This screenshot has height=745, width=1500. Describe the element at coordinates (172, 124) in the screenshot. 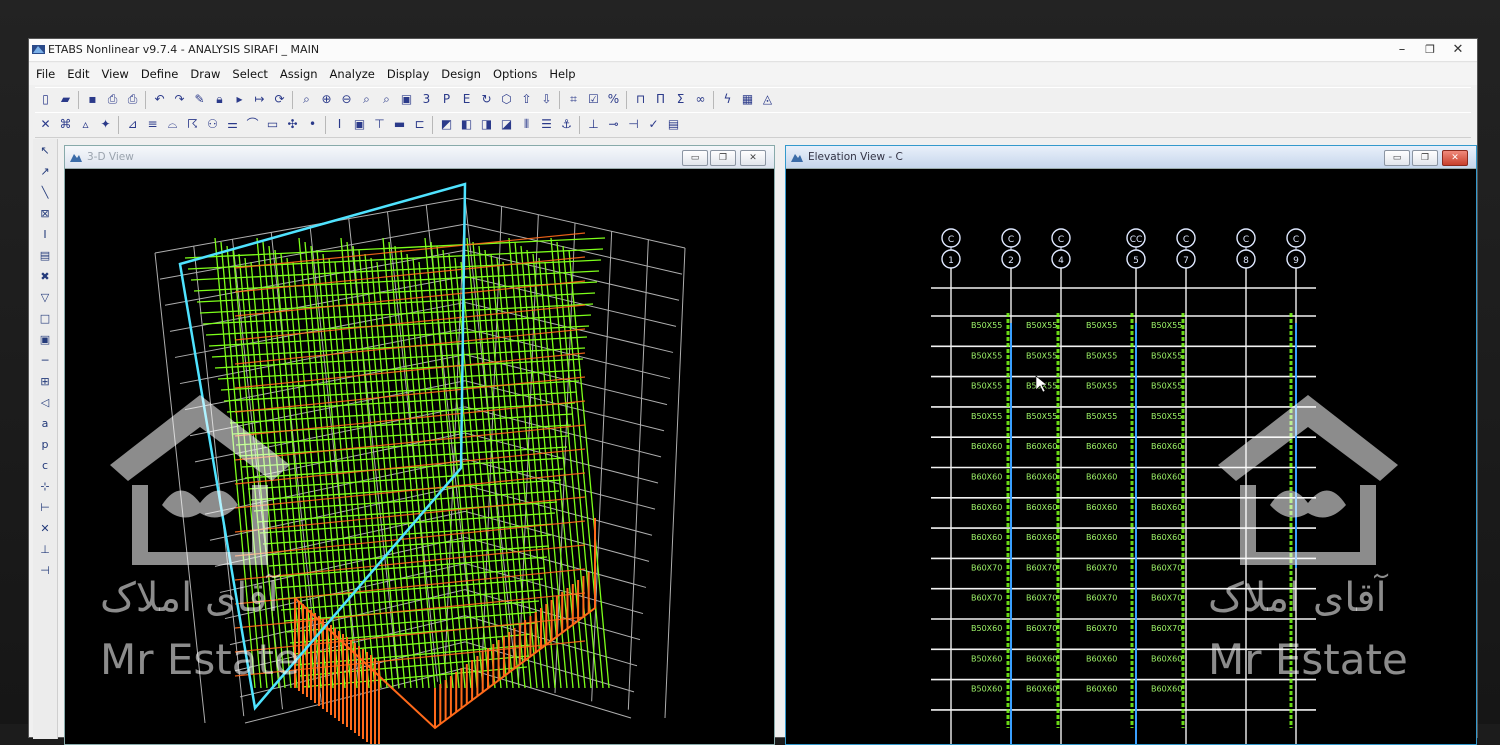

I see `reactions-icon: ⌓` at that location.